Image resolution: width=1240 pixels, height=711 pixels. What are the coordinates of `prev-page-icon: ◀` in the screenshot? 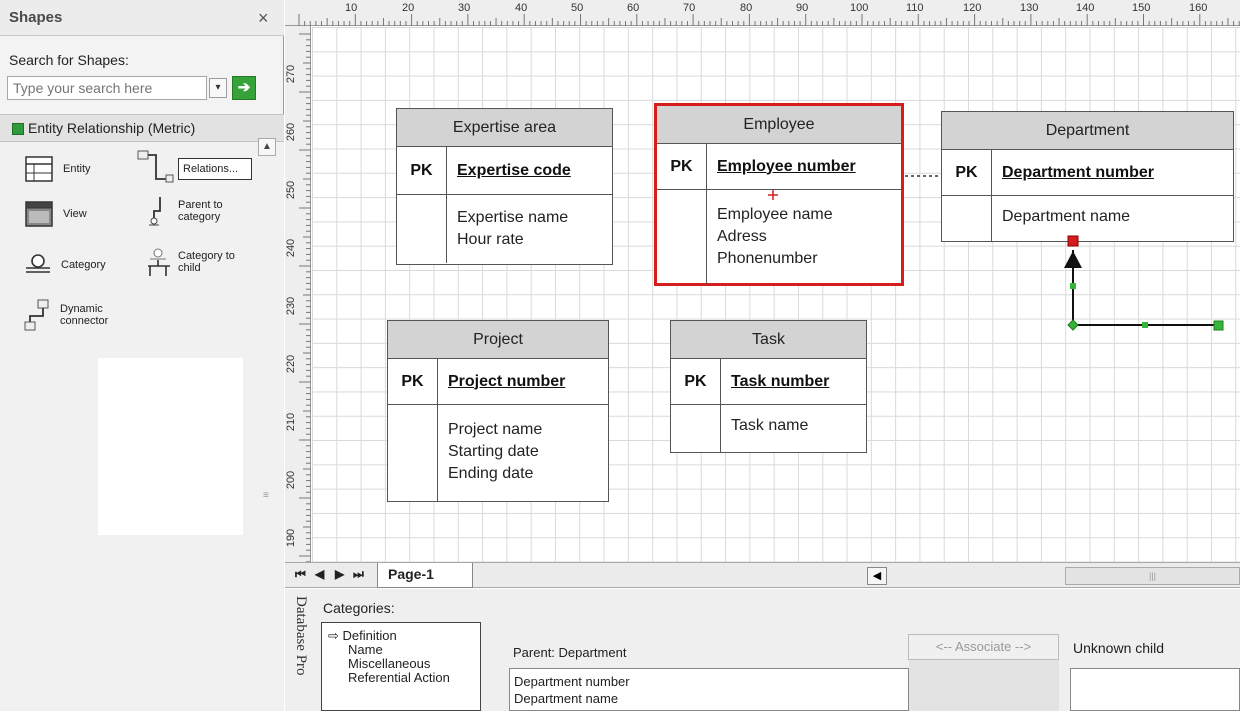 It's located at (319, 574).